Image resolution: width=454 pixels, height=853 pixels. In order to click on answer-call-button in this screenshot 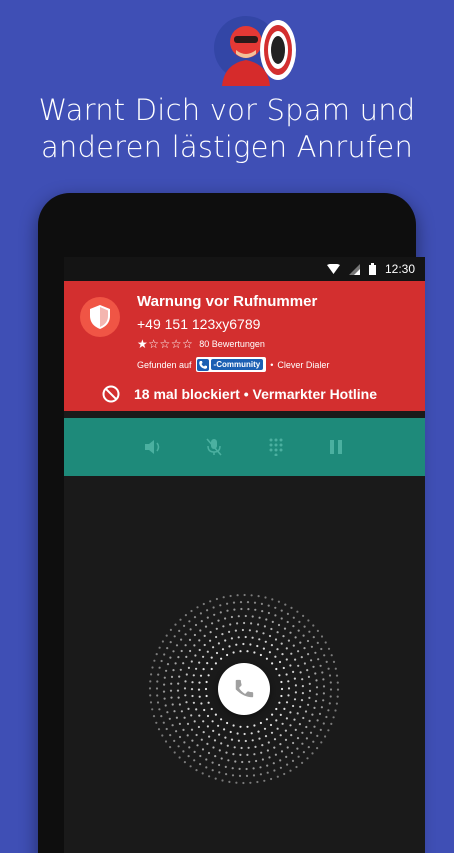, I will do `click(244, 689)`.